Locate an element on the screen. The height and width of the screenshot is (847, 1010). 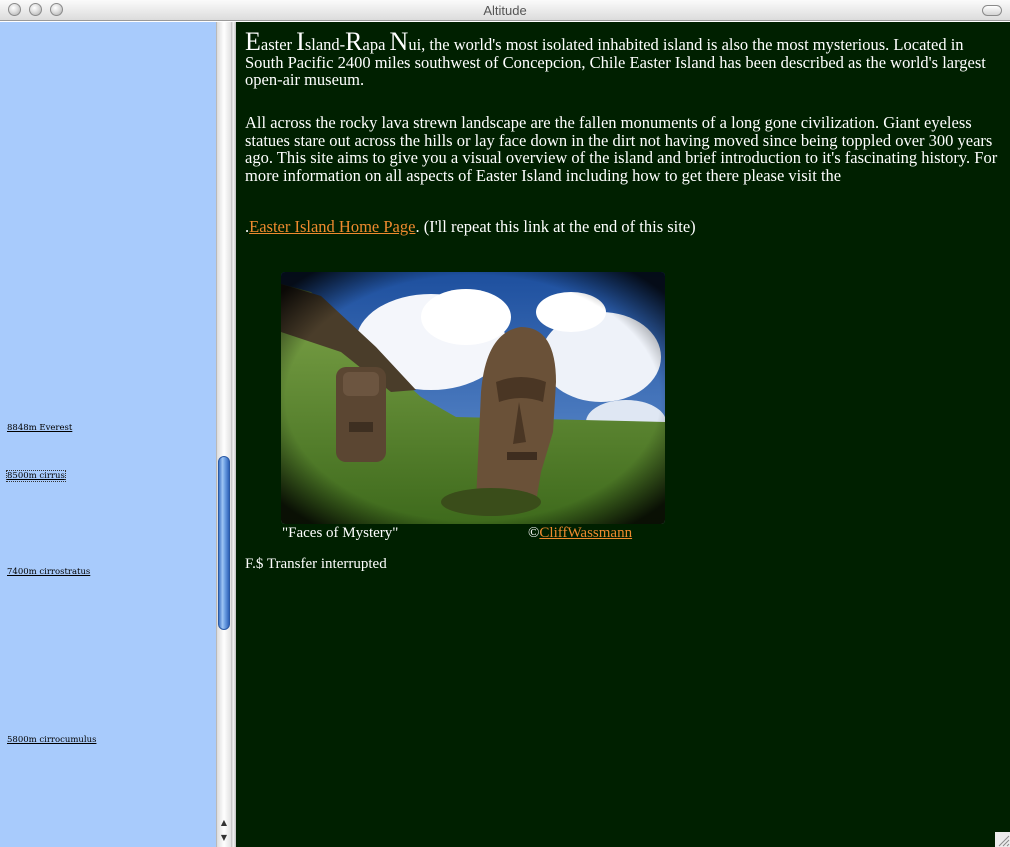
title-bar: Altitude is located at coordinates (505, 10).